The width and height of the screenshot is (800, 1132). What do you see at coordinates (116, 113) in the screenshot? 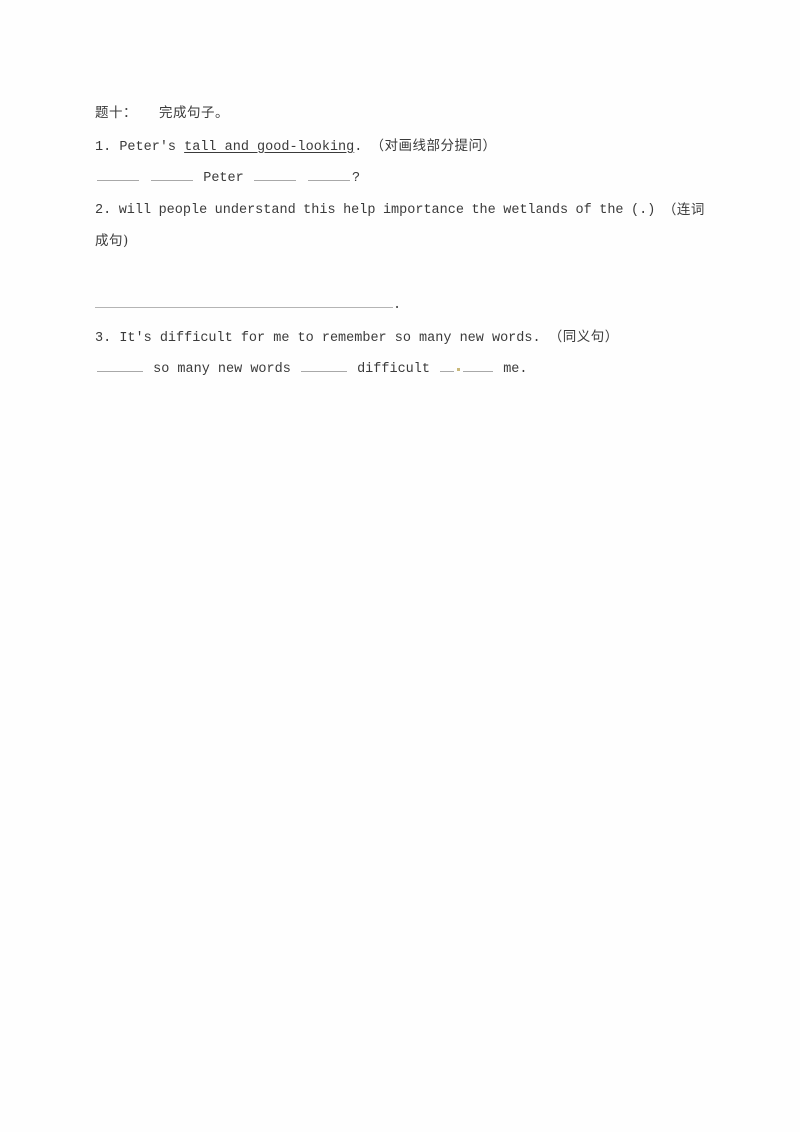
I see `section-number-label: 题十：` at bounding box center [116, 113].